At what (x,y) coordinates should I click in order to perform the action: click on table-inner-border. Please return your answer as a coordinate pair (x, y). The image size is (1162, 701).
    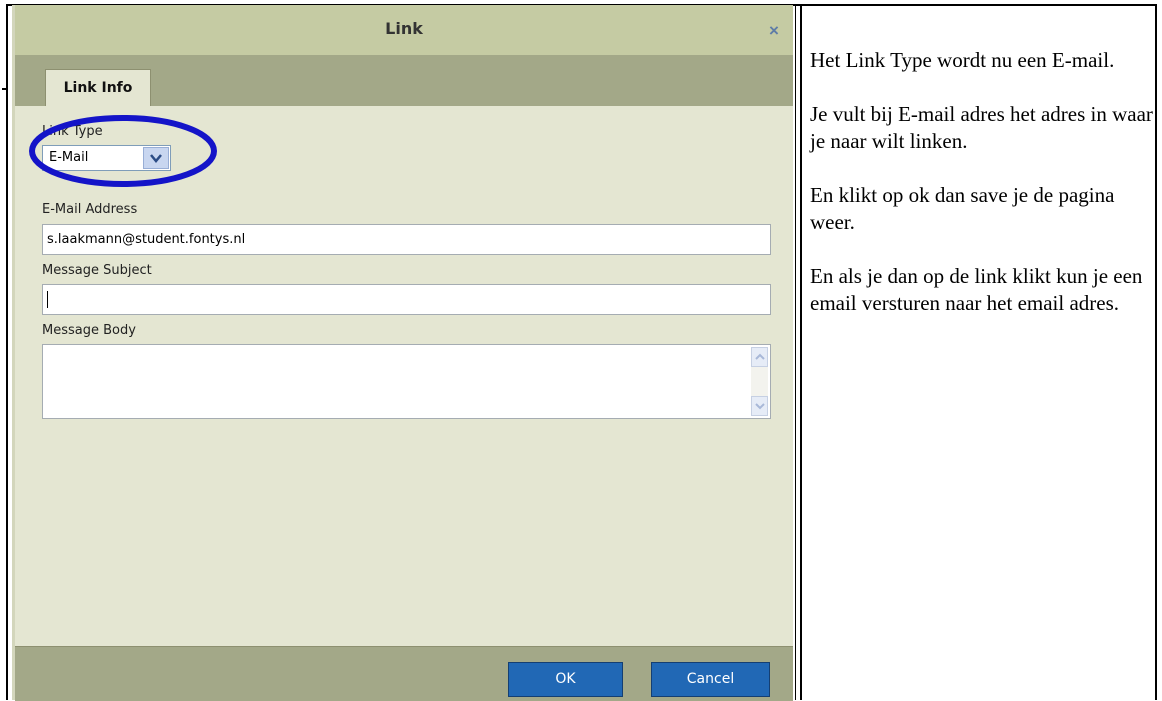
    Looking at the image, I should click on (795, 352).